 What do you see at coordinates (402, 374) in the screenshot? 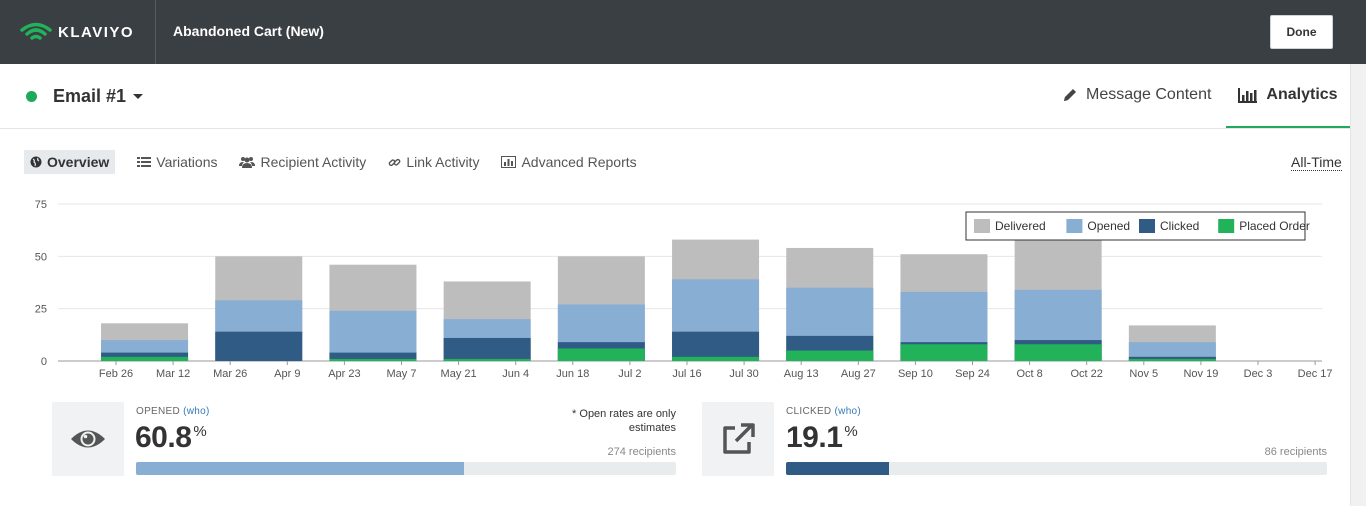
I see `x-tick-label: May 7` at bounding box center [402, 374].